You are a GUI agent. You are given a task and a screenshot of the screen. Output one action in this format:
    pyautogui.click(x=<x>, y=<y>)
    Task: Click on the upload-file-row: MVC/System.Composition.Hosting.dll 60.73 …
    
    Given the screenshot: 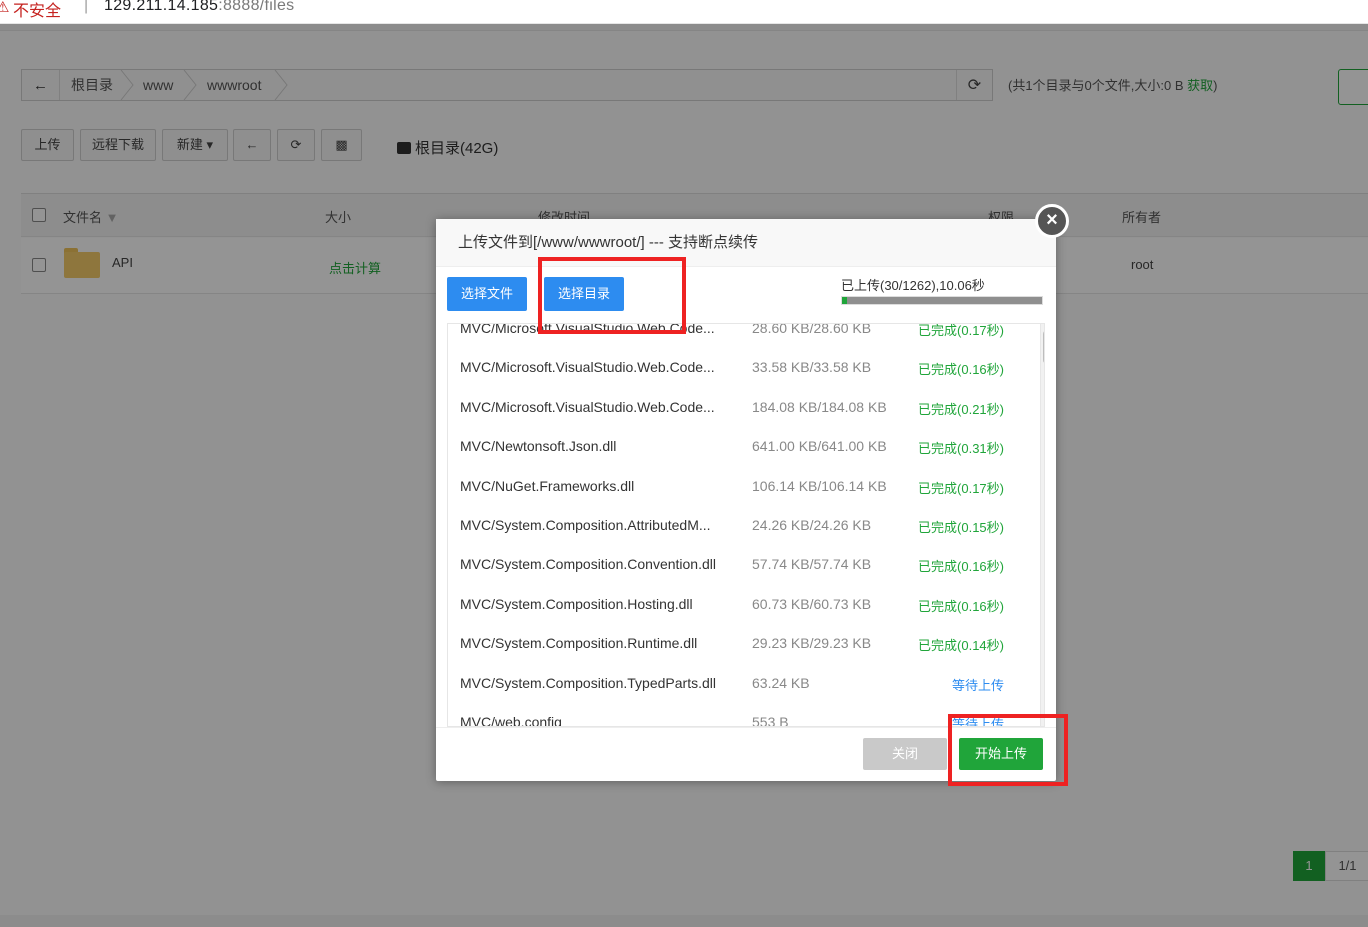 What is the action you would take?
    pyautogui.click(x=738, y=613)
    